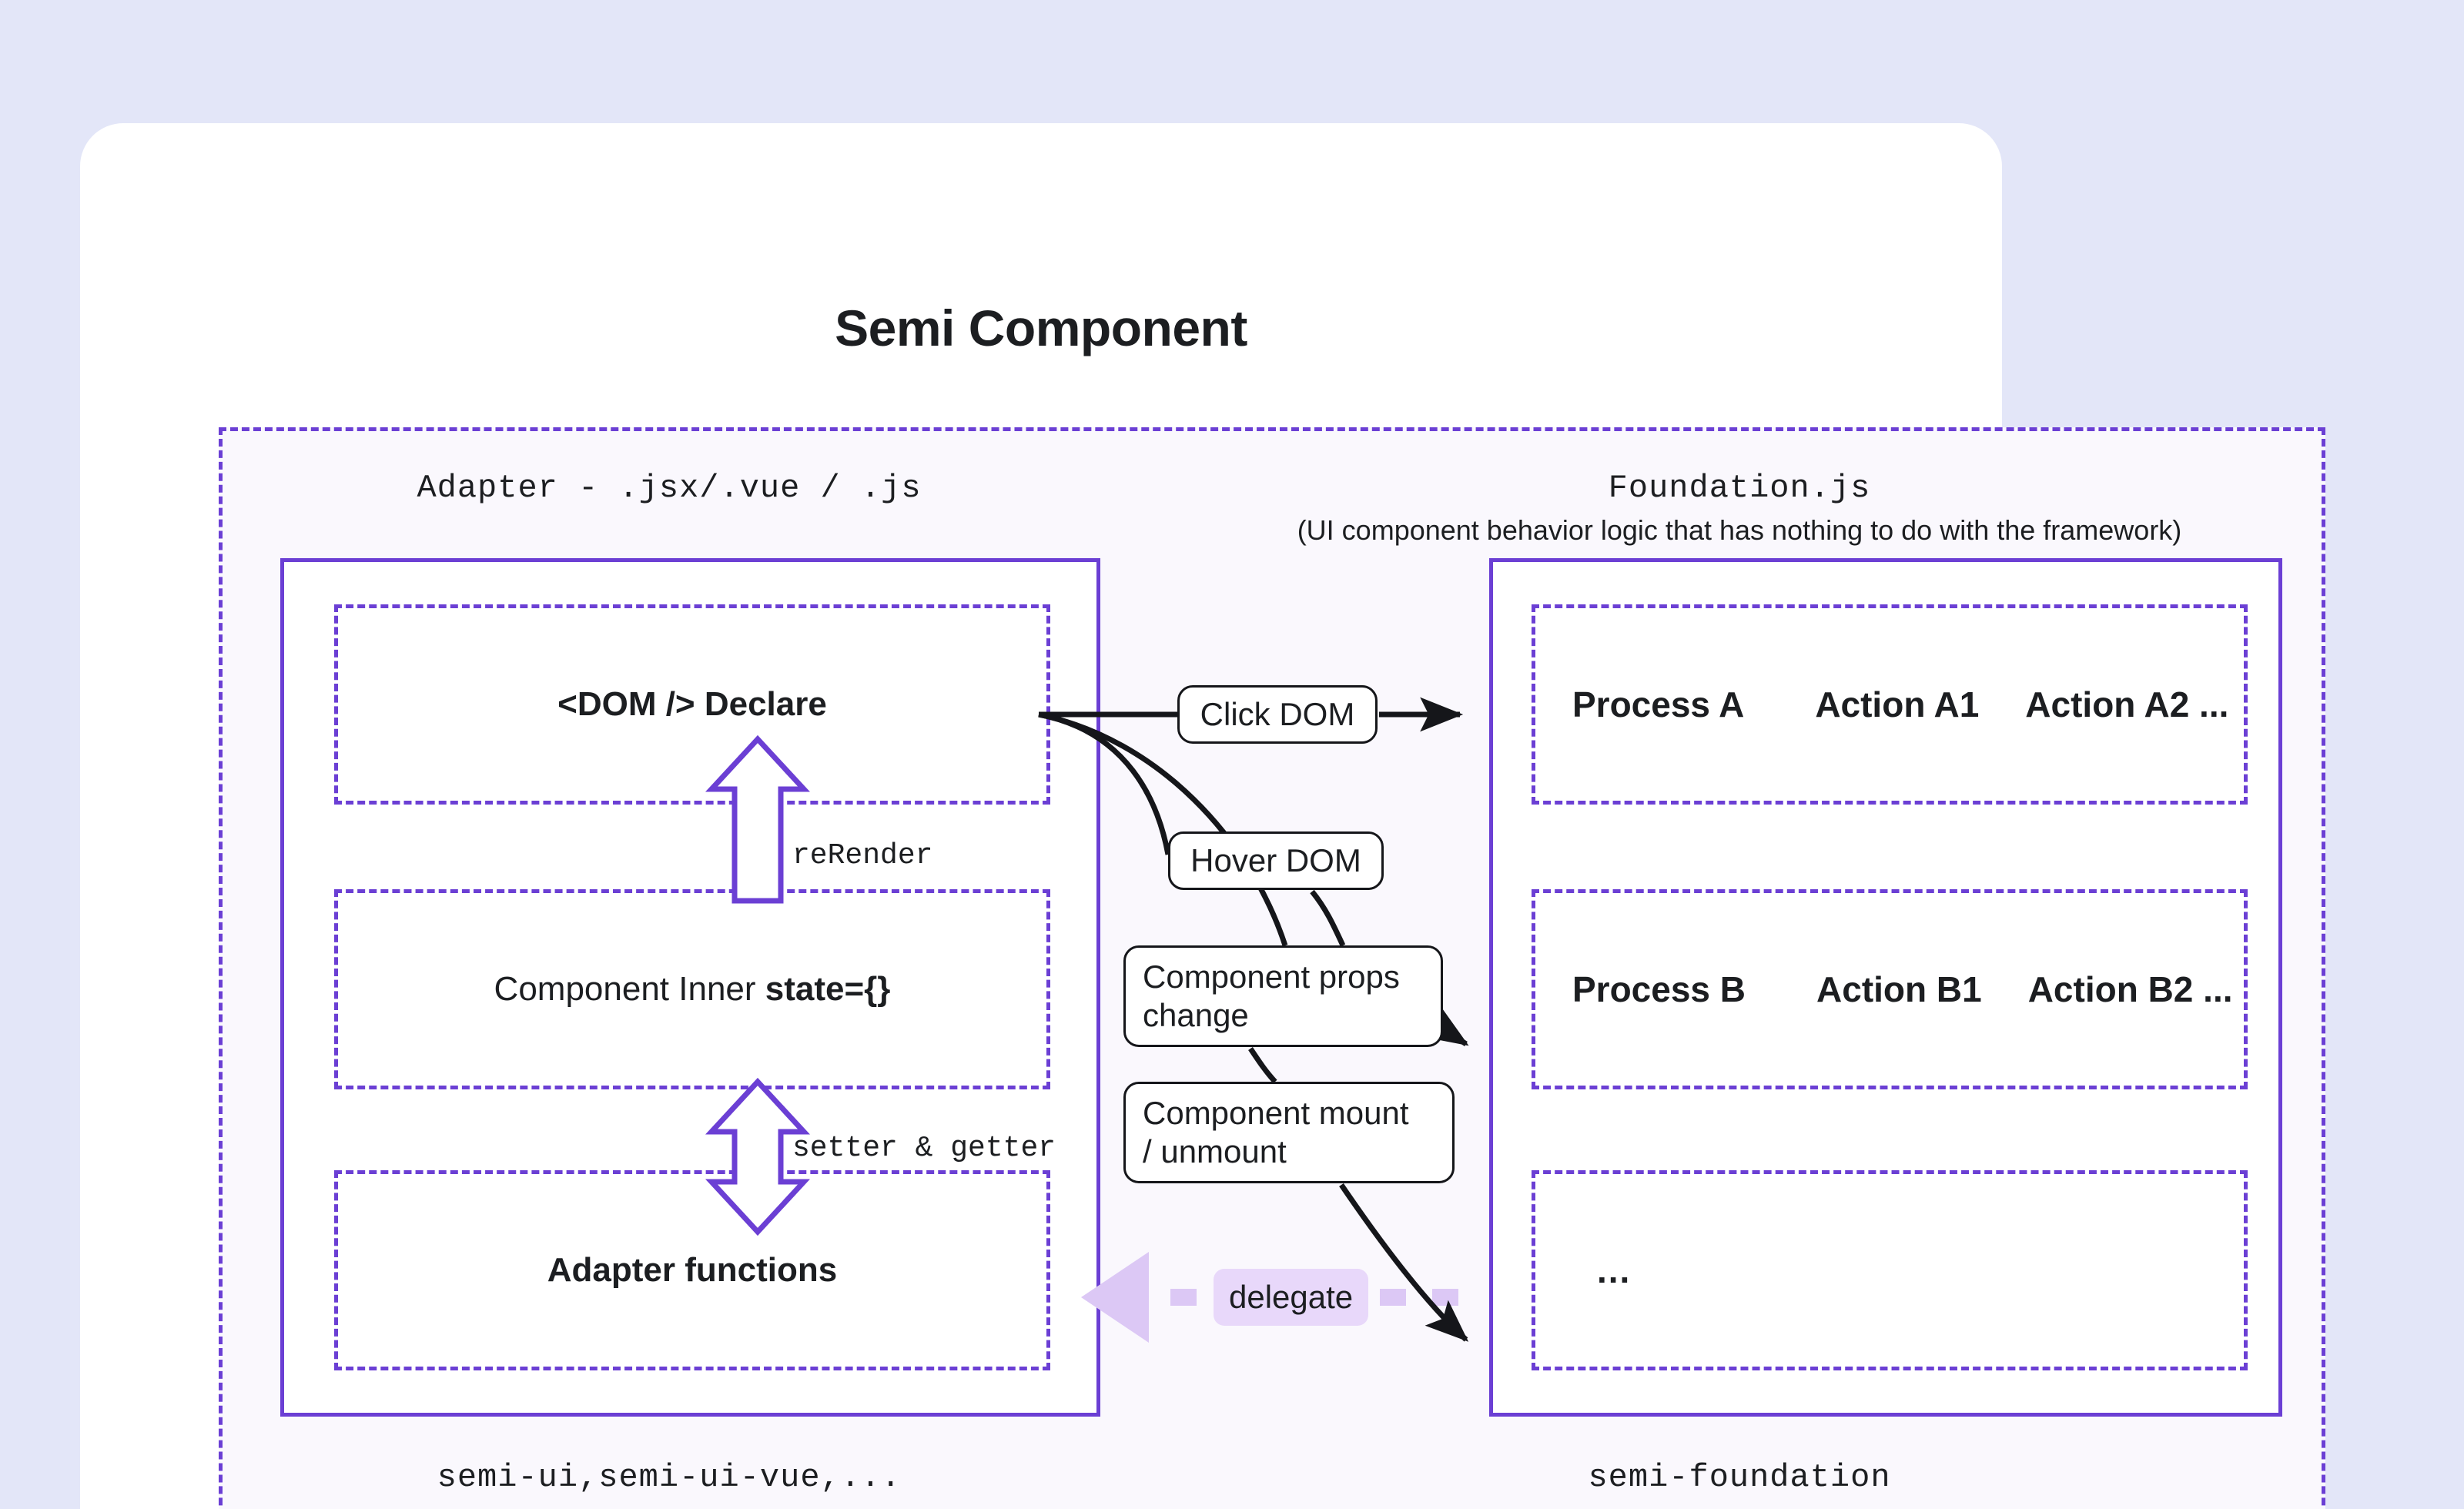 The height and width of the screenshot is (1509, 2464). Describe the element at coordinates (1658, 704) in the screenshot. I see `process-a-name: Process A` at that location.